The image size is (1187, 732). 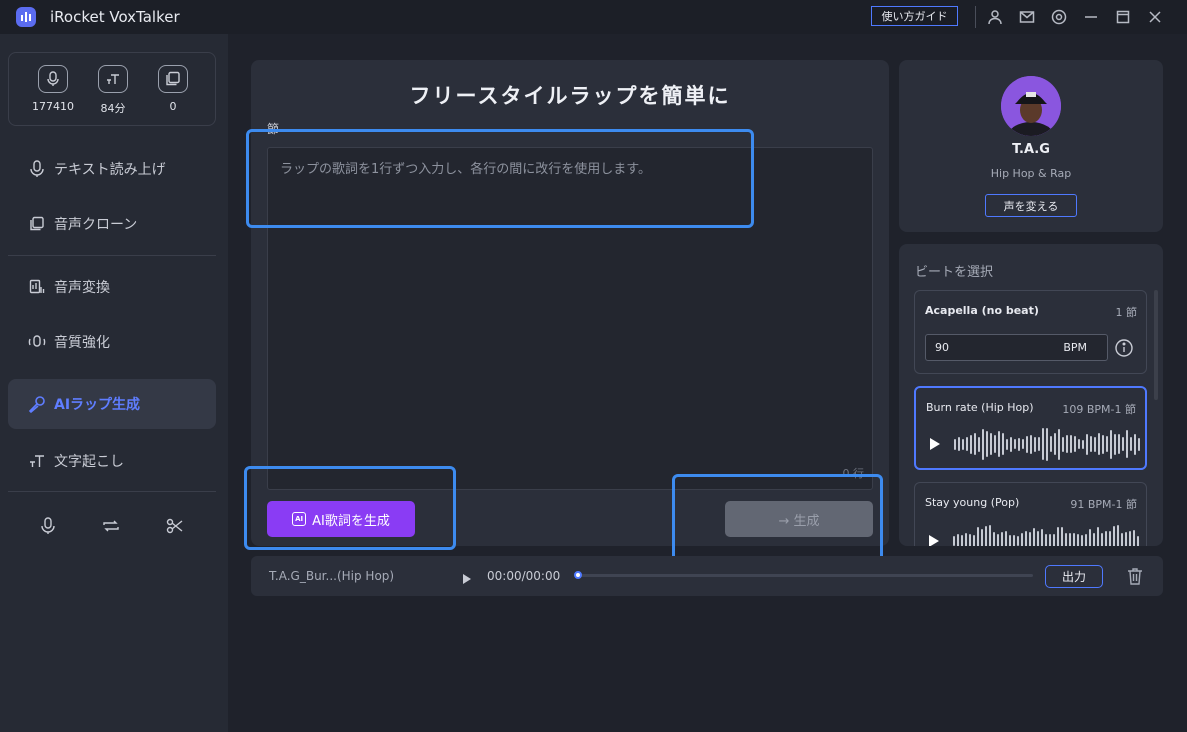 I want to click on highlight-box, so click(x=500, y=178).